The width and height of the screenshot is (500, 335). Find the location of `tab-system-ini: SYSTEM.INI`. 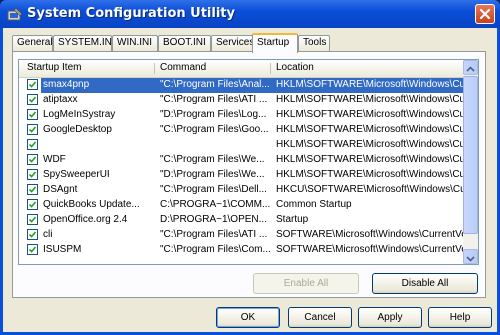

tab-system-ini: SYSTEM.INI is located at coordinates (84, 43).